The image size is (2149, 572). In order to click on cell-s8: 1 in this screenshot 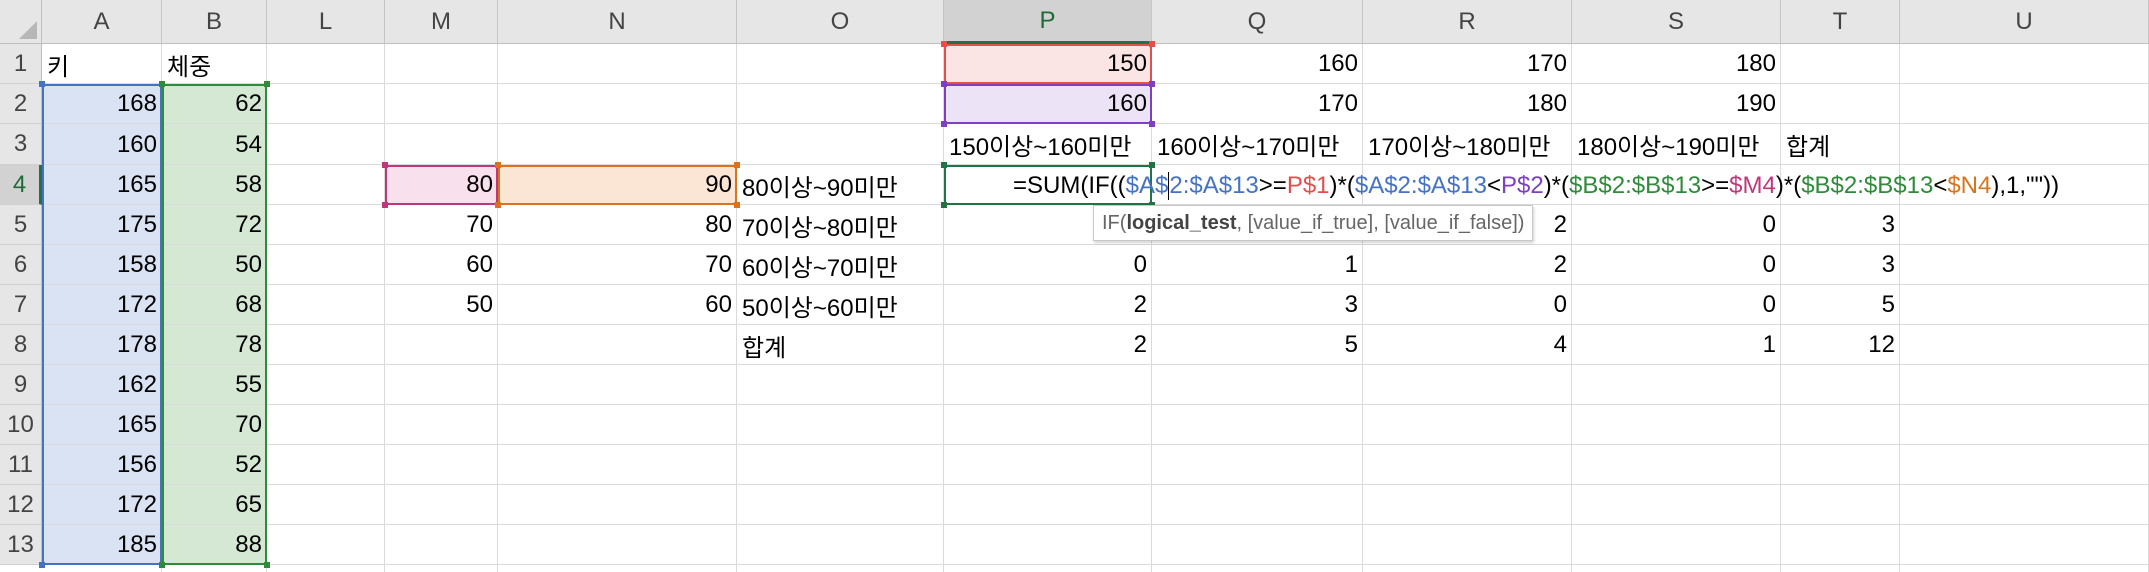, I will do `click(1676, 345)`.